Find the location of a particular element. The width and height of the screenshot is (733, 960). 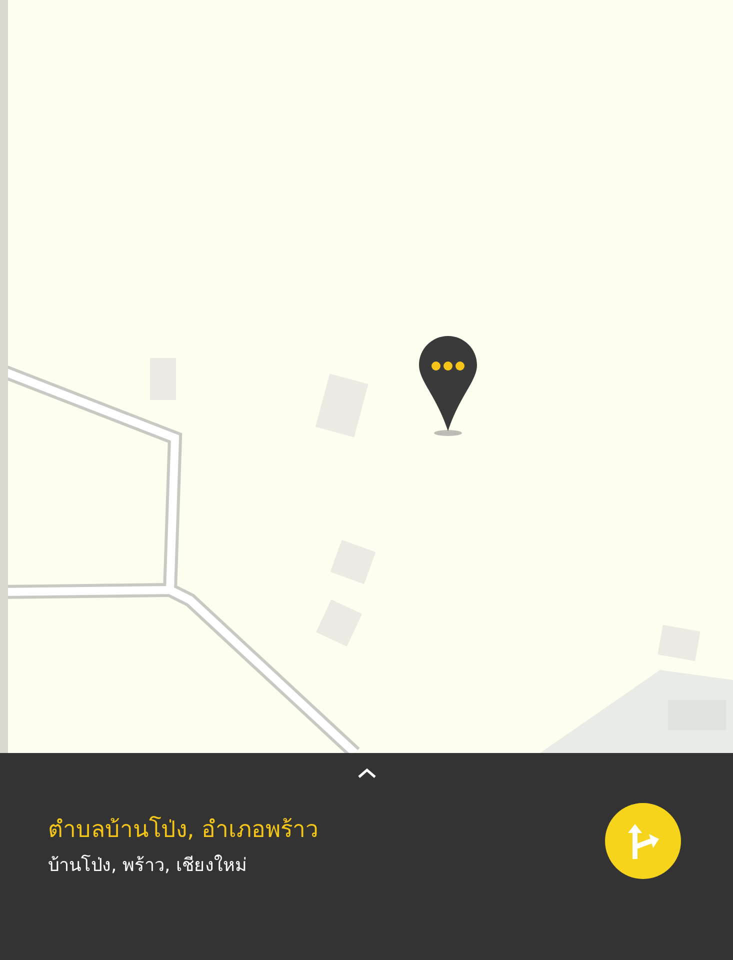

location-pin-icon is located at coordinates (448, 386).